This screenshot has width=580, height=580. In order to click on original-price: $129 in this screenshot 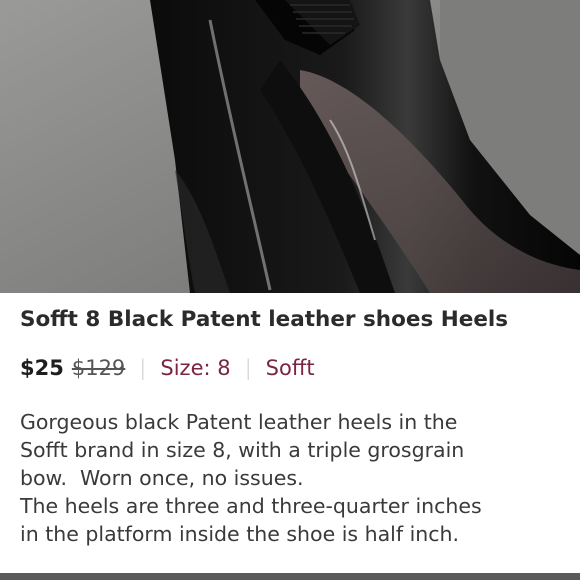, I will do `click(98, 368)`.